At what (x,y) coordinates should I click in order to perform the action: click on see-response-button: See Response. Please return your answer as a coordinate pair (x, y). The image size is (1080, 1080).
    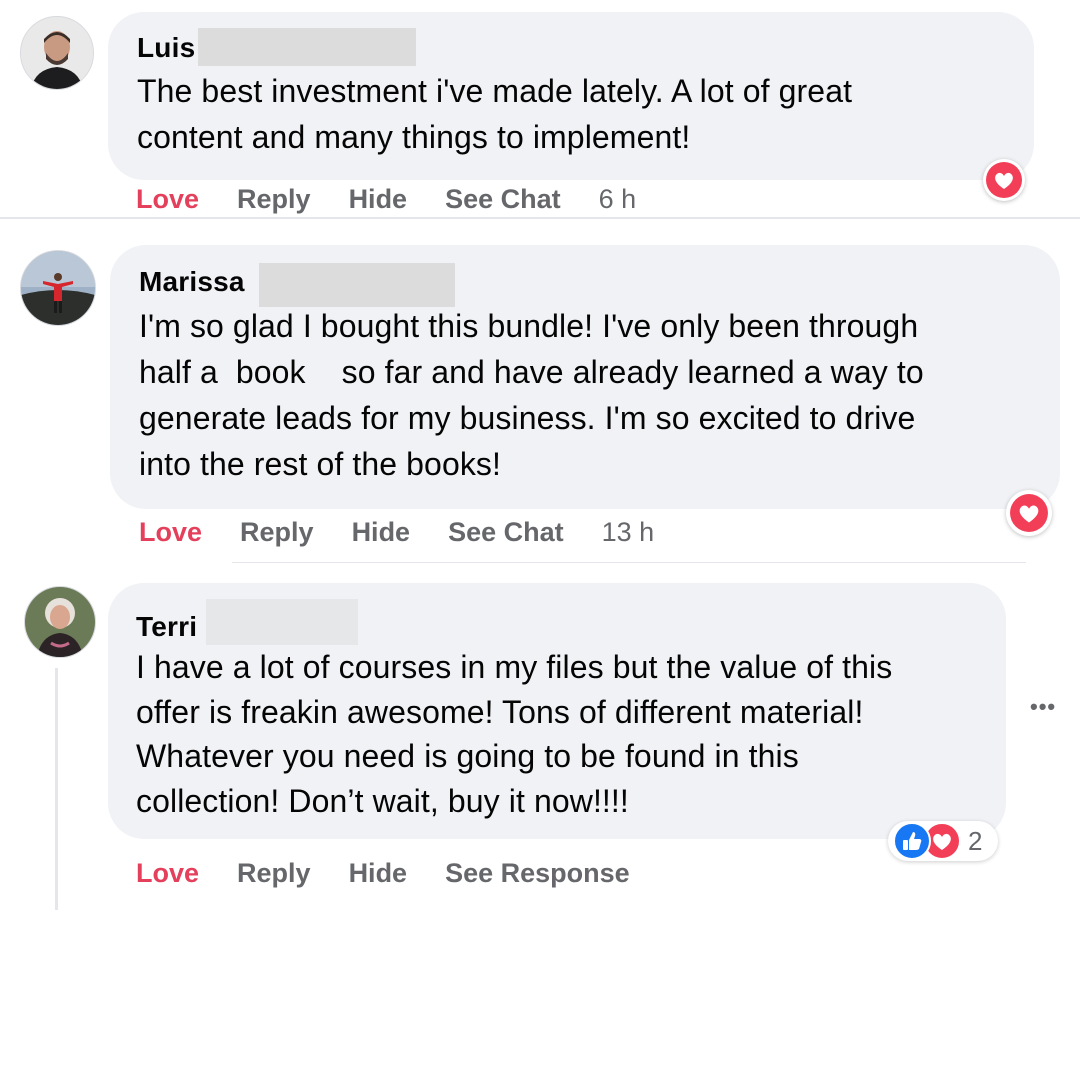
    Looking at the image, I should click on (537, 873).